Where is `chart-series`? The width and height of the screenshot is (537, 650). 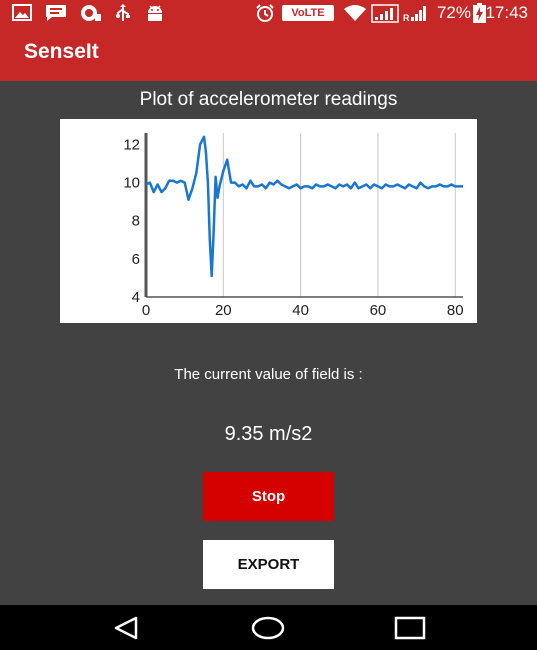 chart-series is located at coordinates (304, 206).